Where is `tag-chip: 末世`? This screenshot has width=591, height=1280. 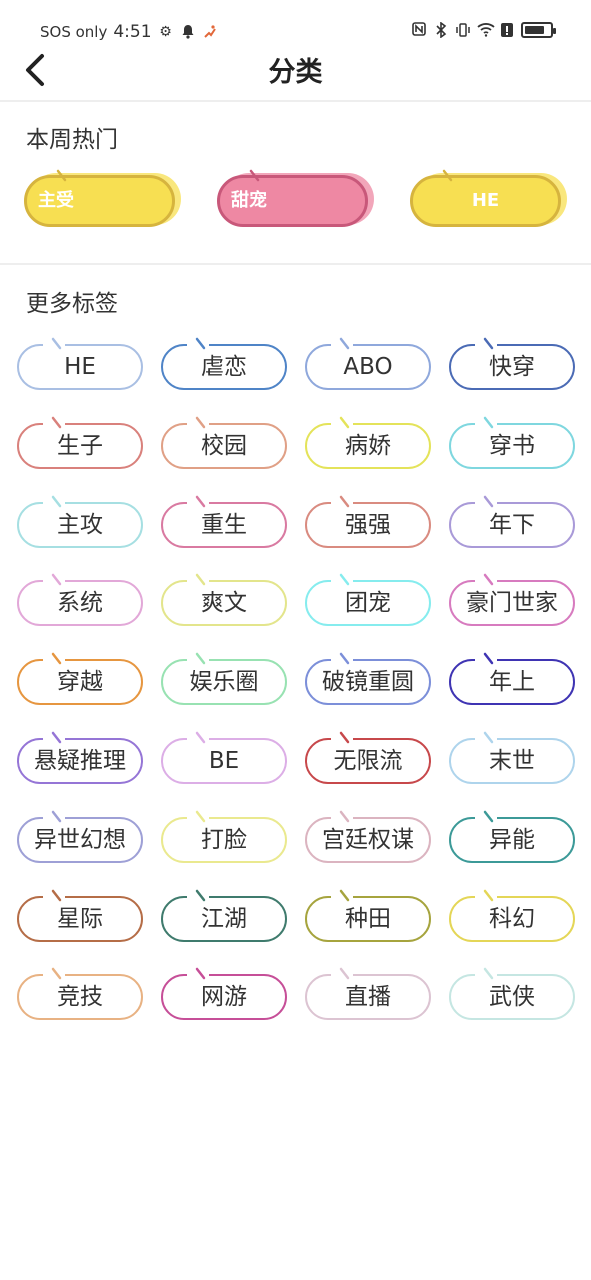
tag-chip: 末世 is located at coordinates (512, 757).